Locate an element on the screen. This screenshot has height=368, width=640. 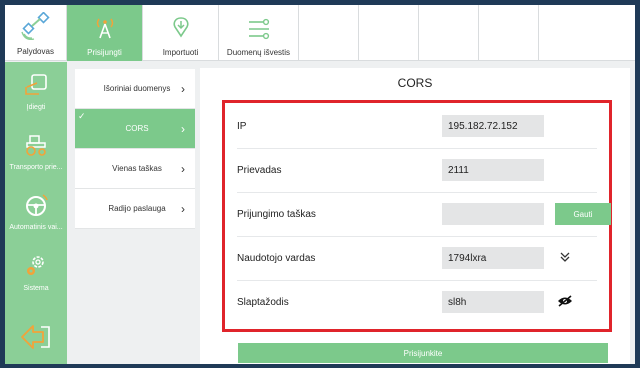
ip-input is located at coordinates (493, 126).